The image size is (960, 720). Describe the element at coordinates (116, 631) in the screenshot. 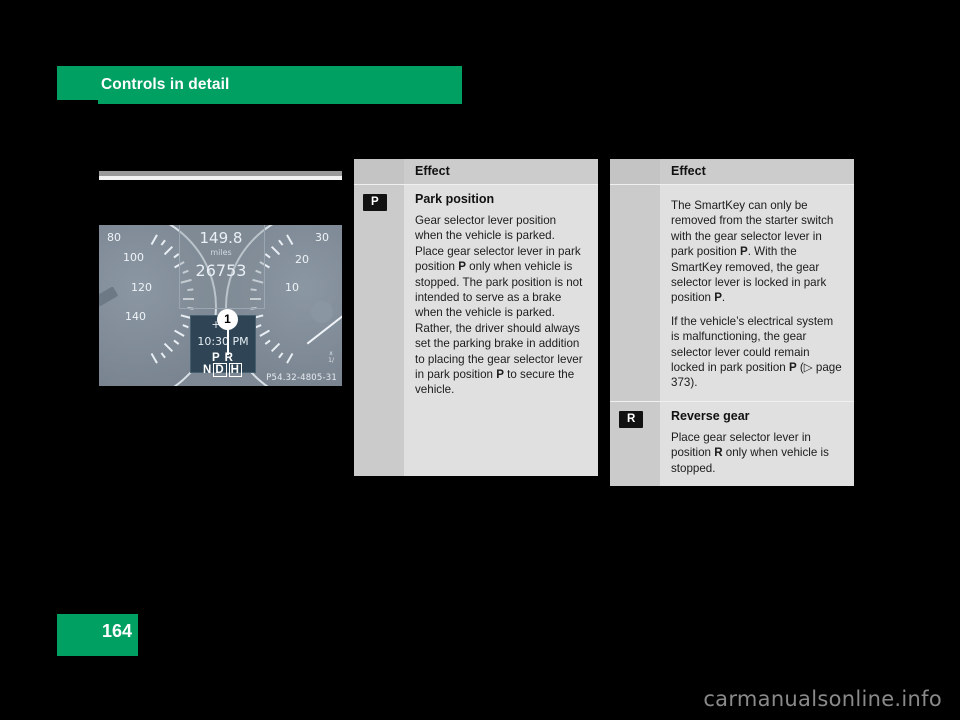

I see `page-number: 164` at that location.